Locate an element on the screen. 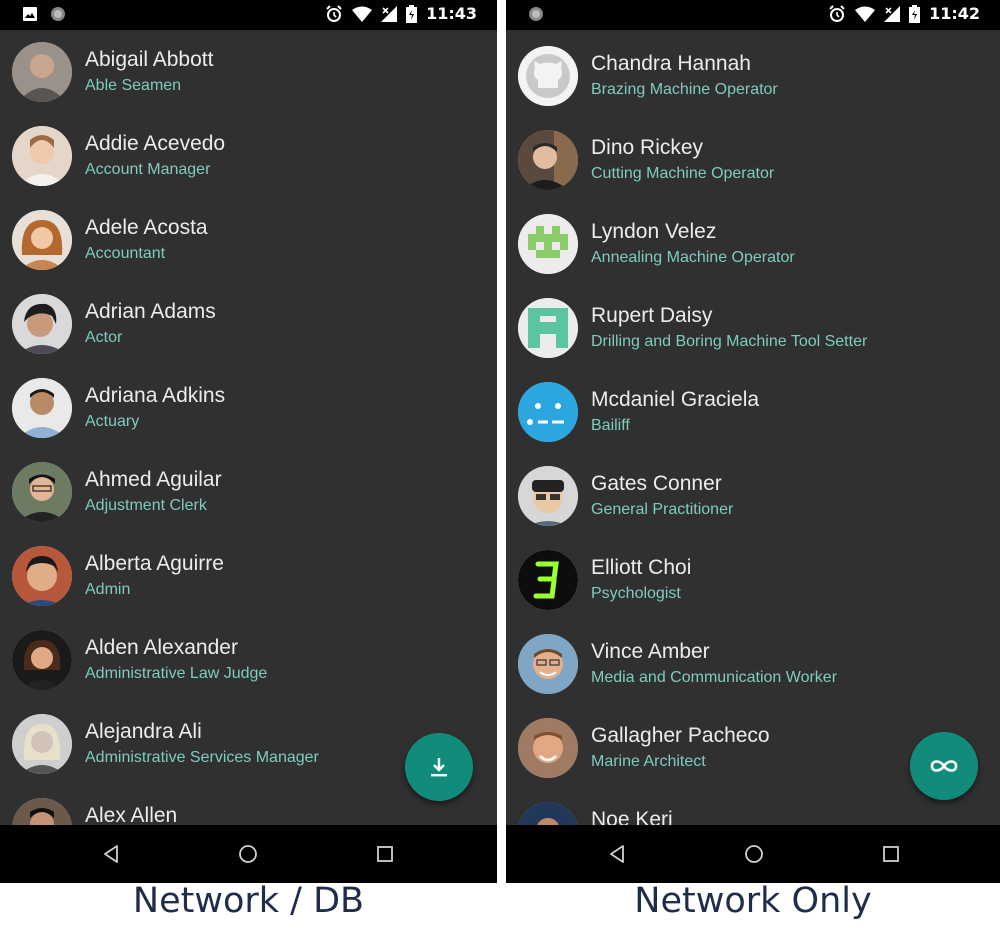  contact-name: Chandra Hannah is located at coordinates (671, 63).